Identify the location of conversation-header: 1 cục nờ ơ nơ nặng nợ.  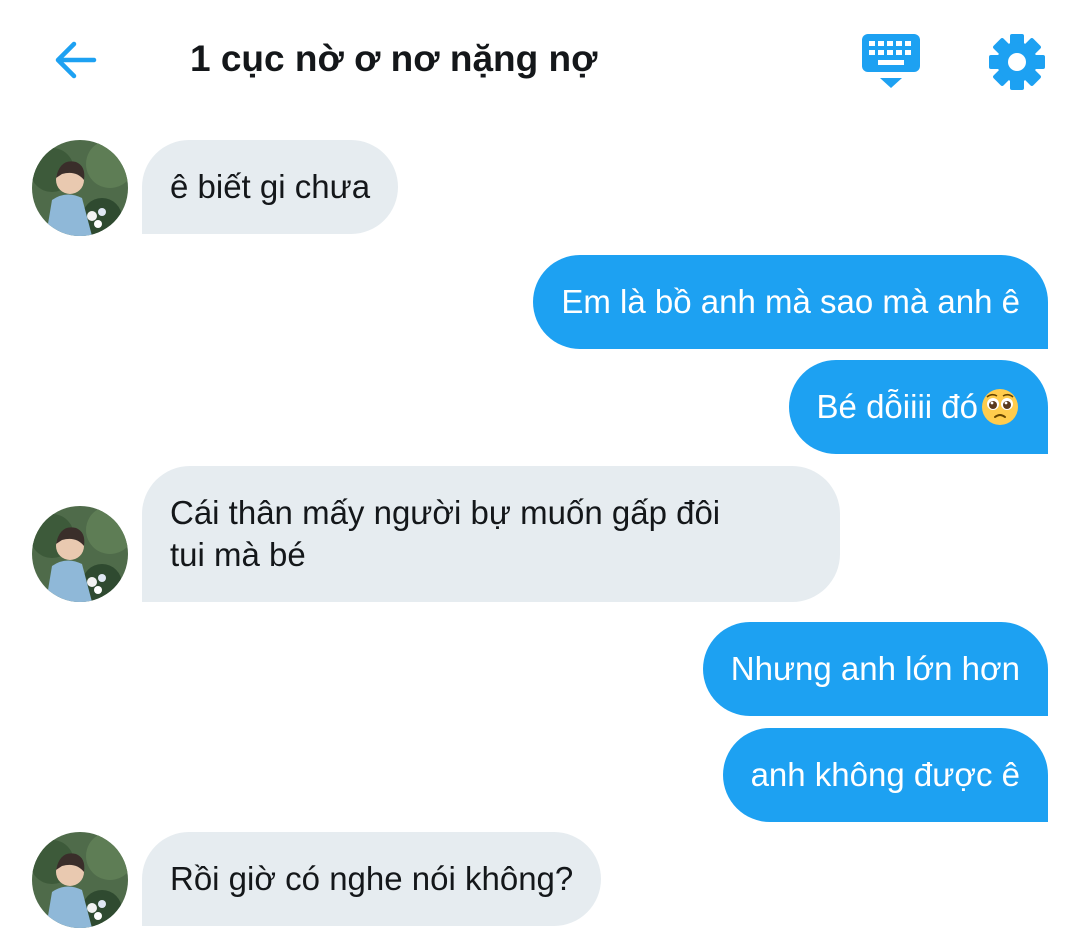
(540, 60).